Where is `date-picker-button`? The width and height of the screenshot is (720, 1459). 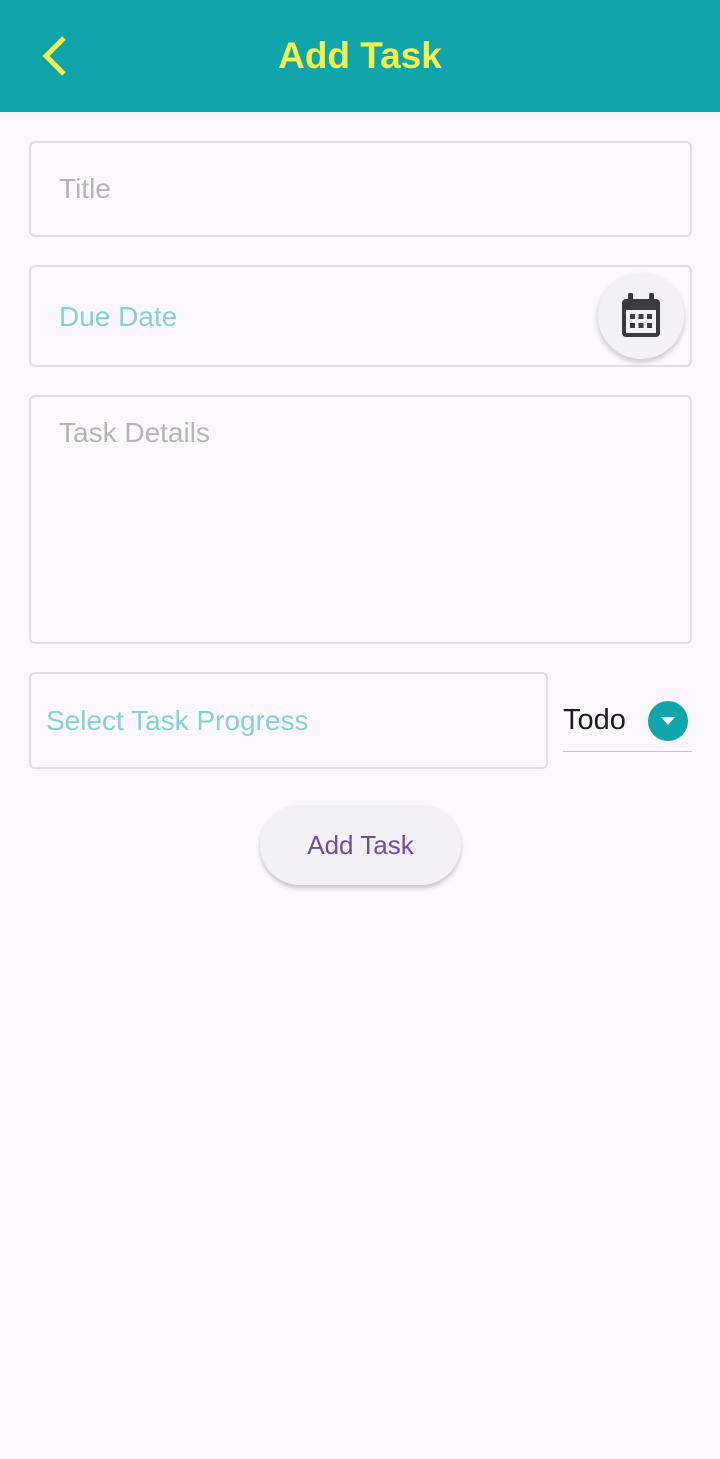 date-picker-button is located at coordinates (641, 316).